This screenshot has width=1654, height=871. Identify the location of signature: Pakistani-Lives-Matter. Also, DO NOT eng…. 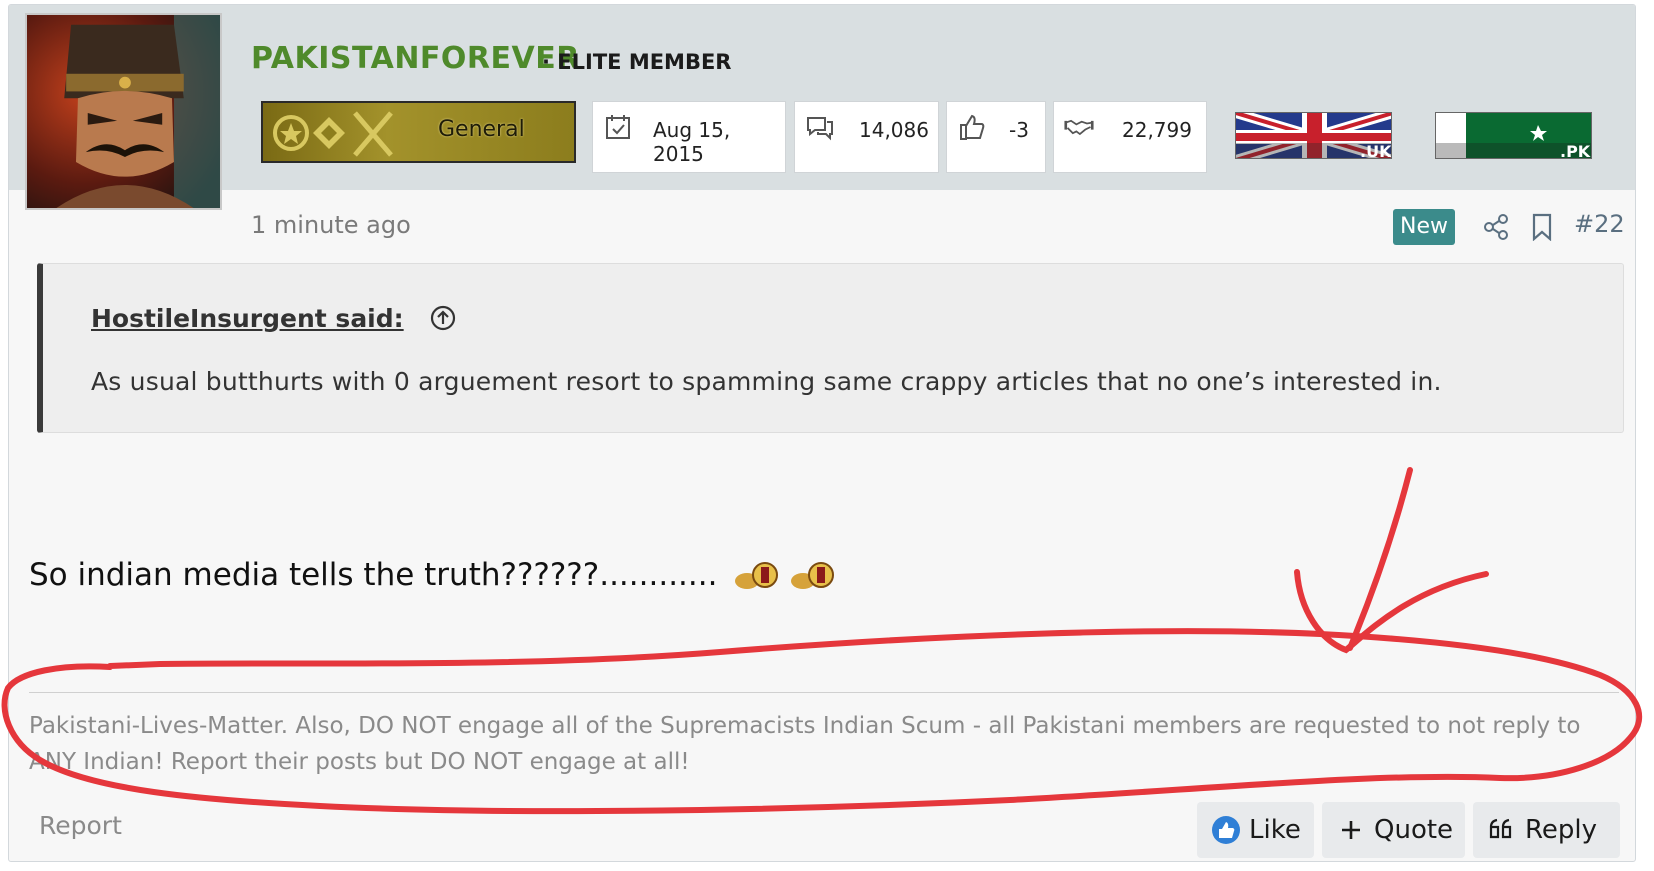
(805, 744).